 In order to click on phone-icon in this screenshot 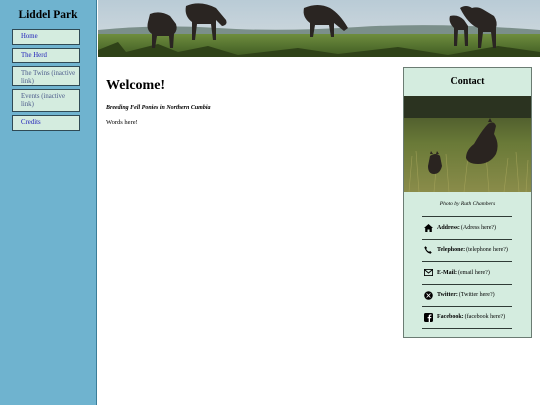, I will do `click(428, 250)`.